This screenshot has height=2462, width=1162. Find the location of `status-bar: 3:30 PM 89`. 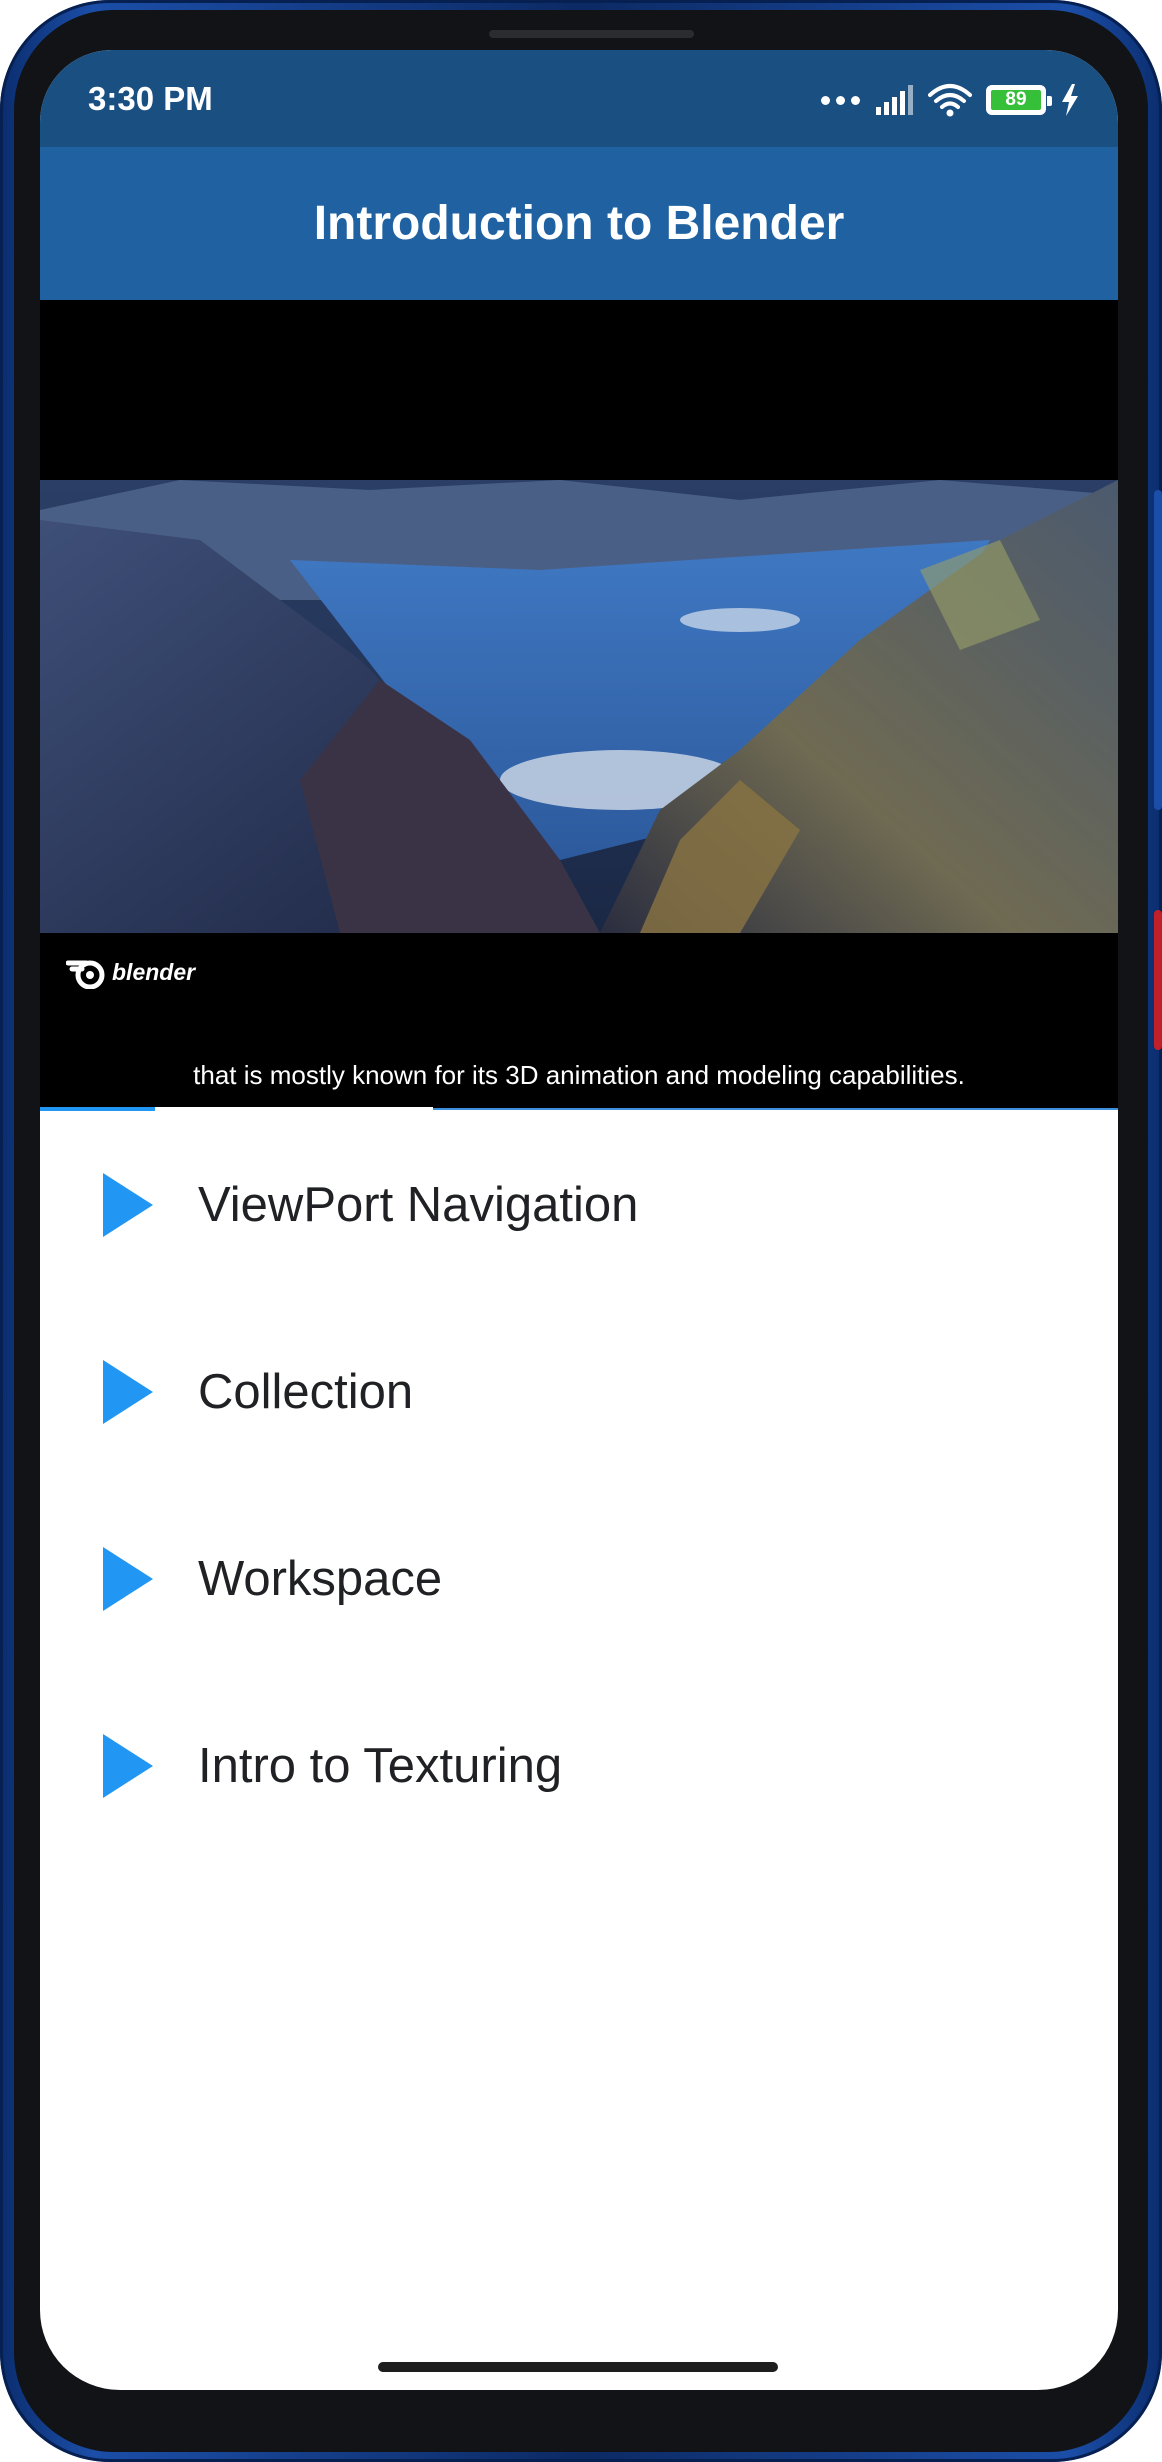

status-bar: 3:30 PM 89 is located at coordinates (579, 98).